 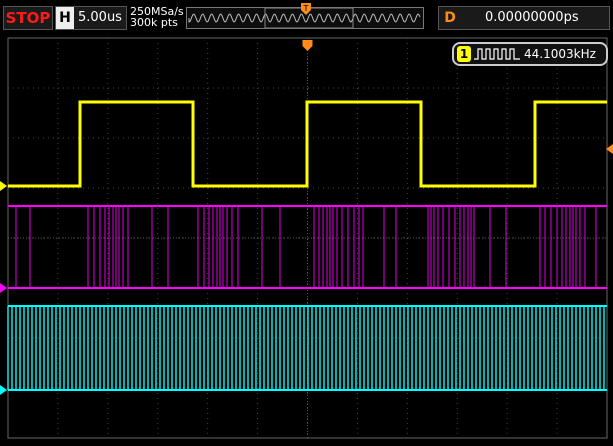 I want to click on trigger-position-icon: T, so click(x=306, y=9).